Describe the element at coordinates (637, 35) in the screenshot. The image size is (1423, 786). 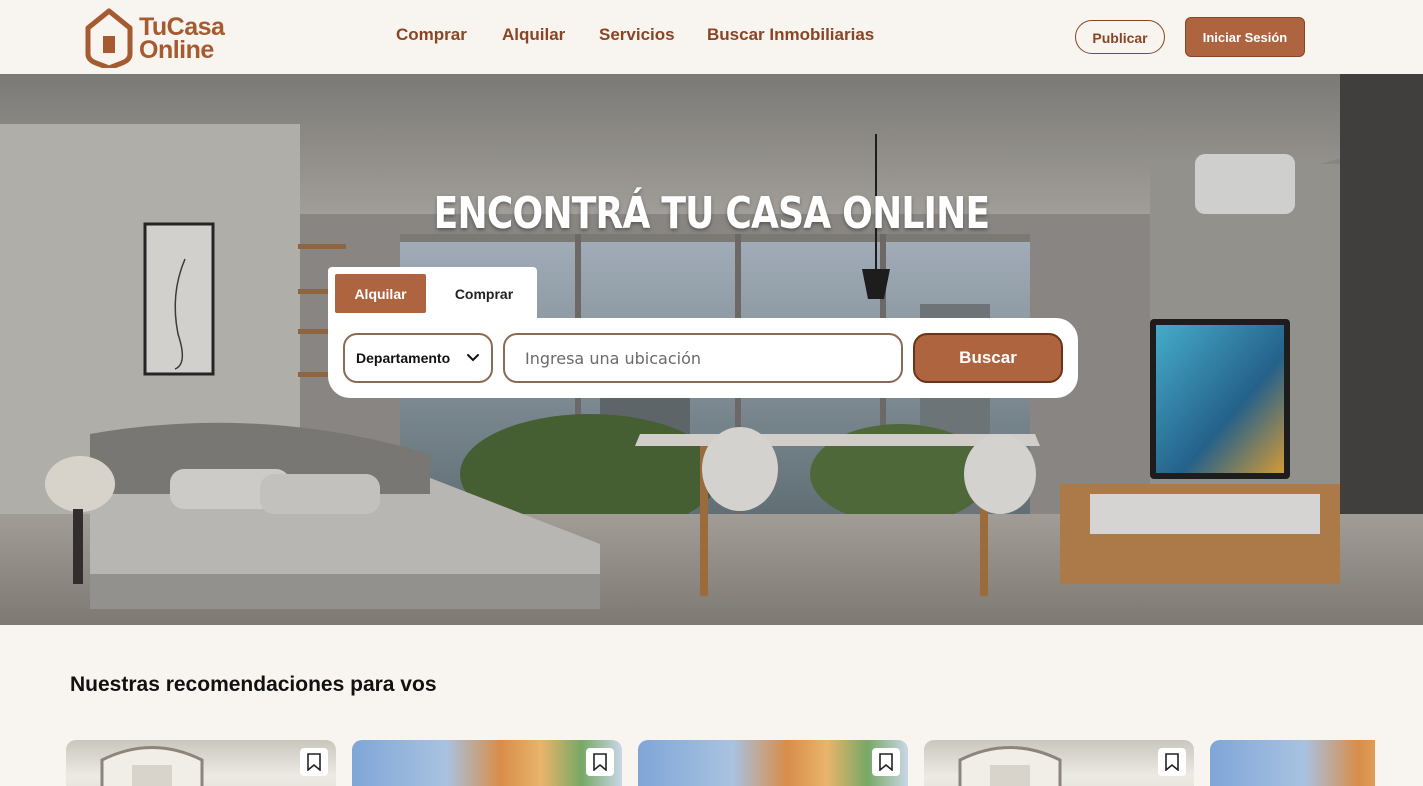
I see `nav-servicios: Servicios` at that location.